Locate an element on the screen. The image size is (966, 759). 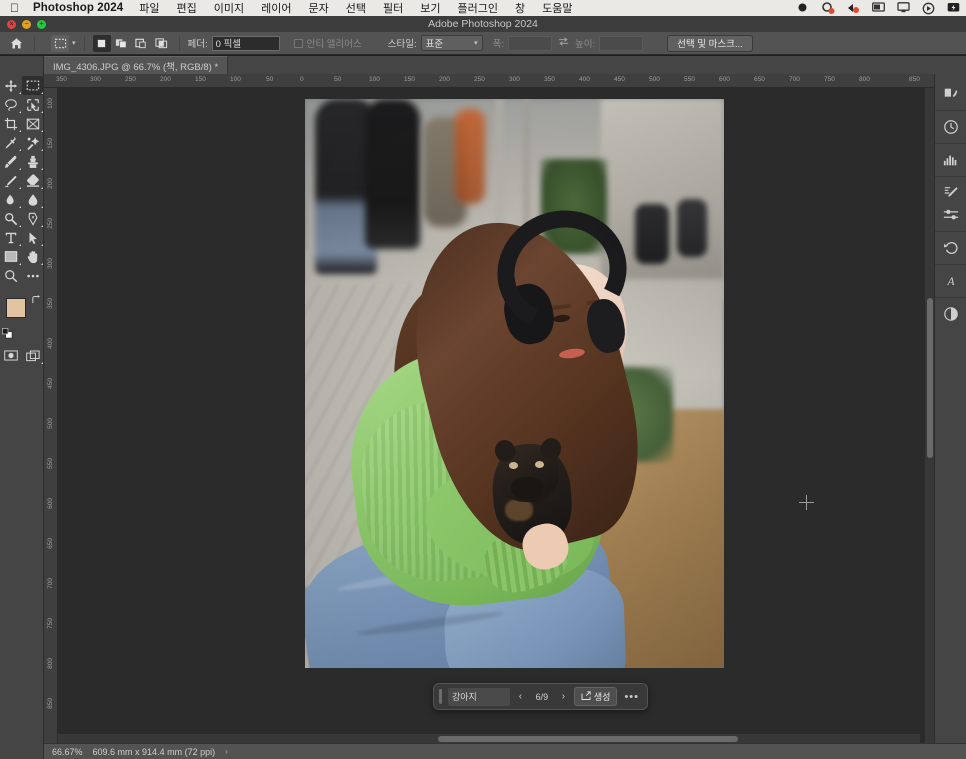
lasso-tool is located at coordinates (11, 104).